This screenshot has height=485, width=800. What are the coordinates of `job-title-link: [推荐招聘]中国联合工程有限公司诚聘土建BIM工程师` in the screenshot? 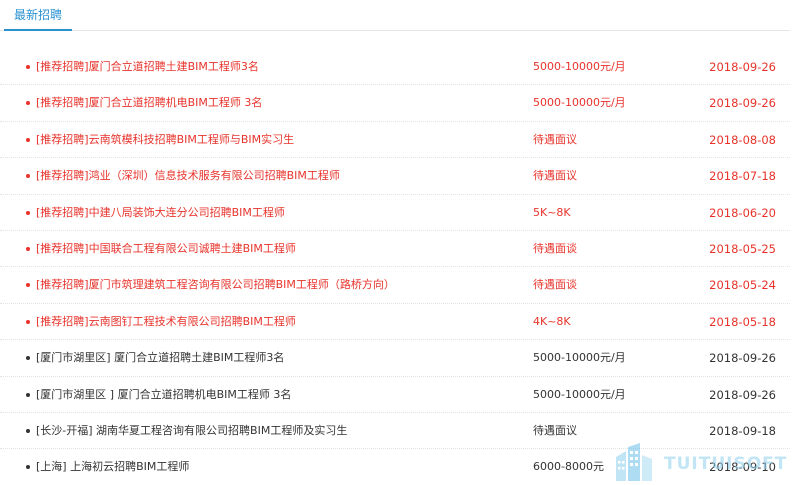 It's located at (271, 249).